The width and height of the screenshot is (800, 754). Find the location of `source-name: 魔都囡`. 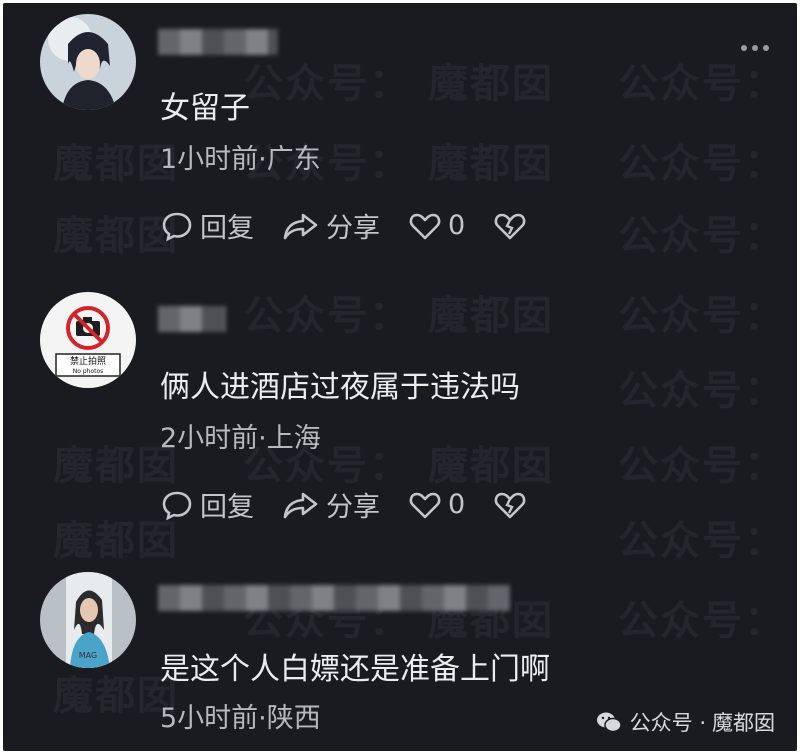

source-name: 魔都囡 is located at coordinates (743, 723).